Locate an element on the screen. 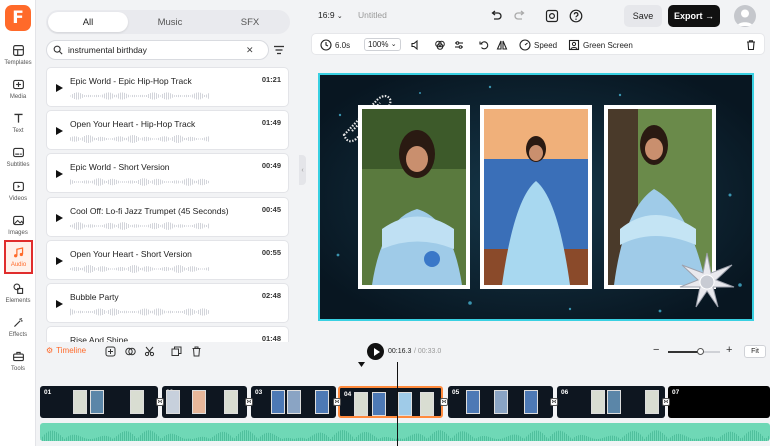 The image size is (770, 446). screenshot-icon is located at coordinates (552, 16).